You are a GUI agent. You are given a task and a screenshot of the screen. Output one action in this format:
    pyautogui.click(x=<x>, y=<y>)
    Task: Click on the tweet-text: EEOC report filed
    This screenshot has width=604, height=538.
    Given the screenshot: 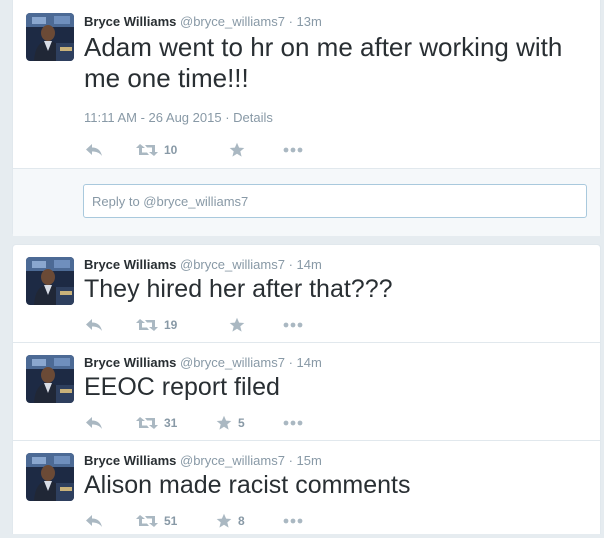 What is the action you would take?
    pyautogui.click(x=182, y=387)
    